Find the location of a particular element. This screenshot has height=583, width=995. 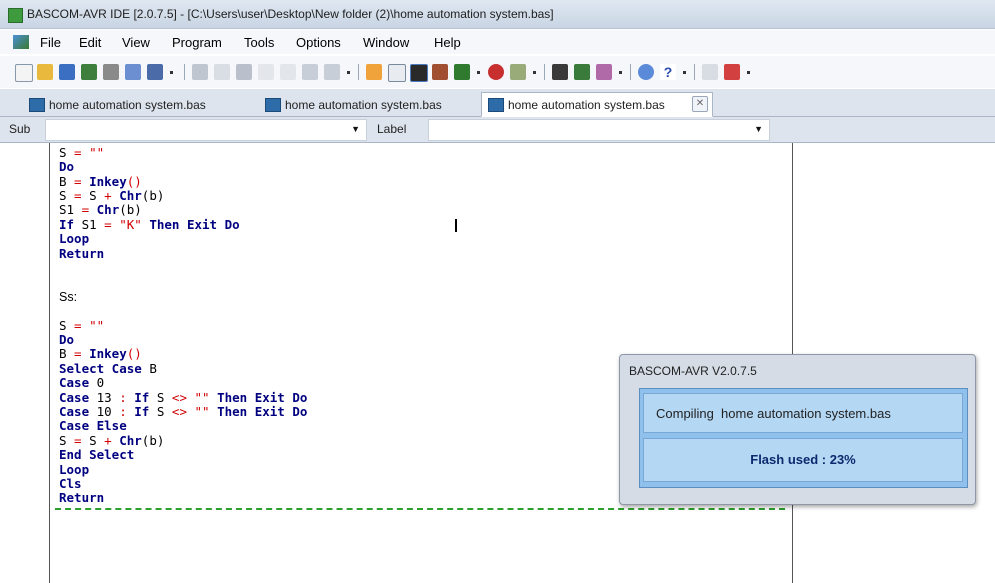

flash-status: Flash used : 23% is located at coordinates (803, 460).